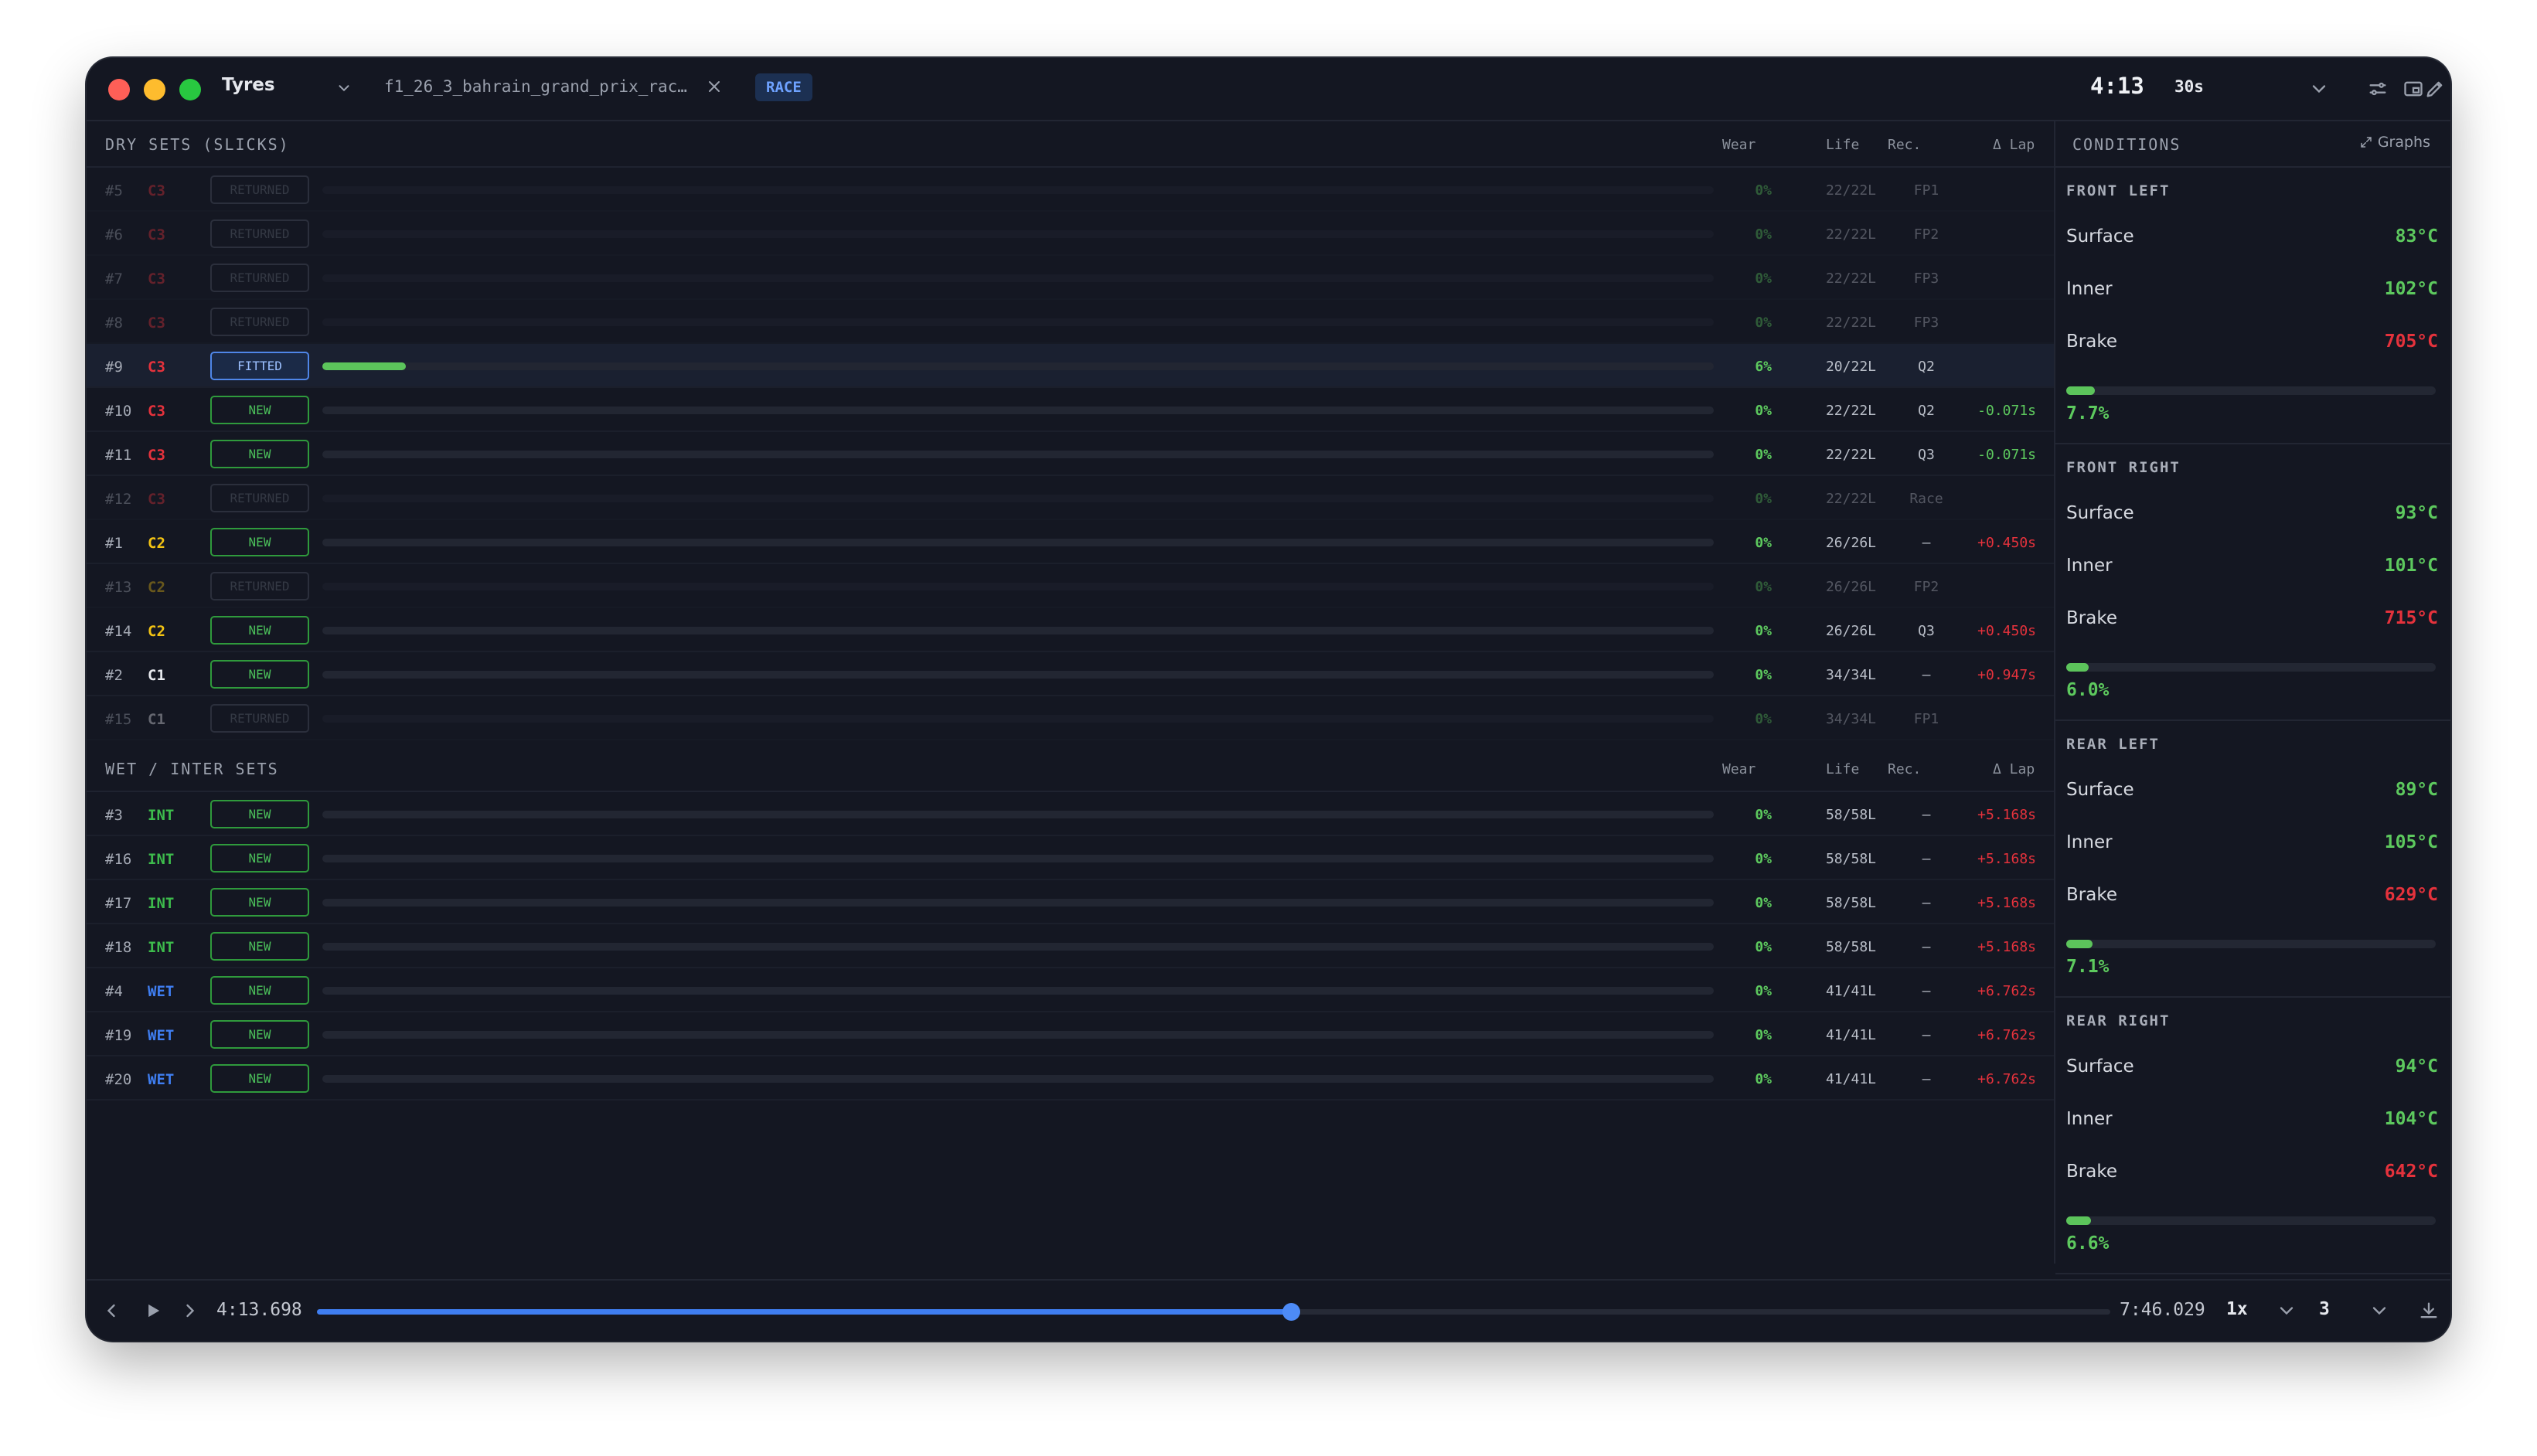  What do you see at coordinates (114, 815) in the screenshot?
I see `set-id: #3` at bounding box center [114, 815].